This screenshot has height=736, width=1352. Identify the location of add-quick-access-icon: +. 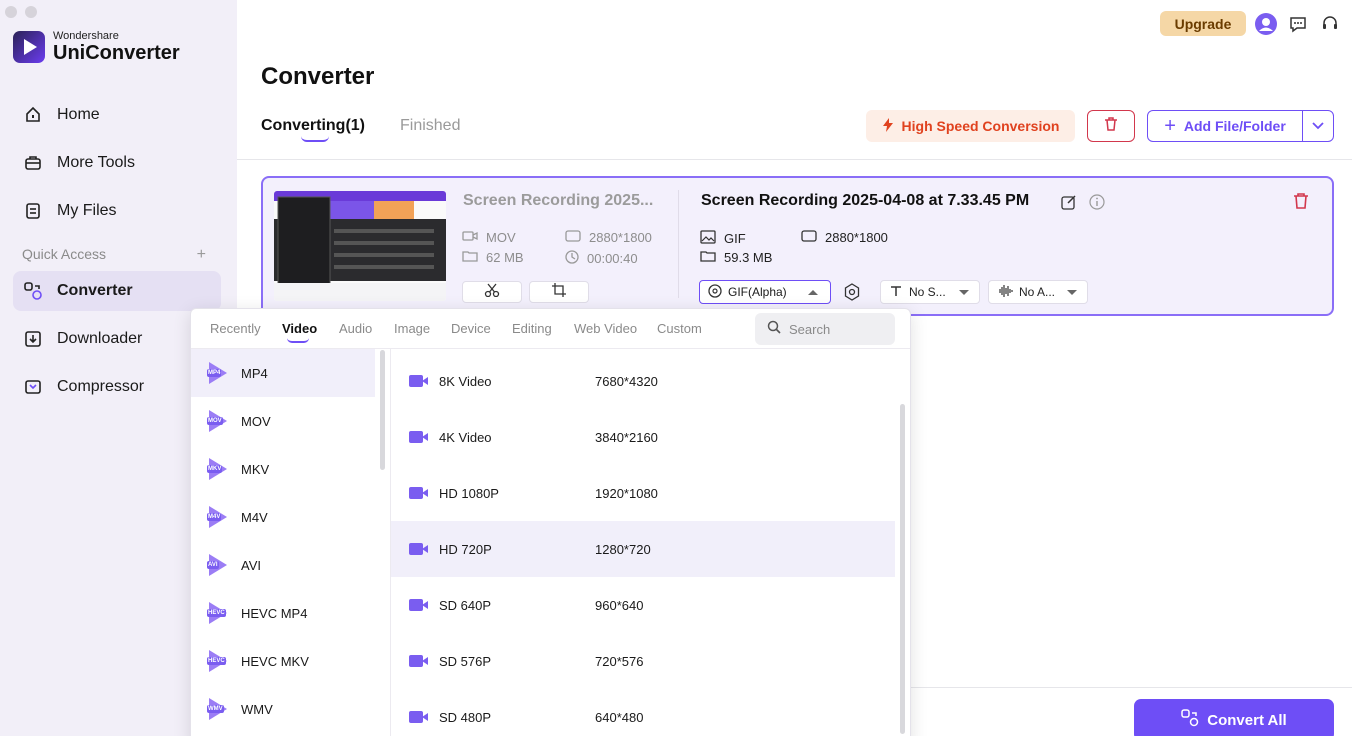
(201, 255).